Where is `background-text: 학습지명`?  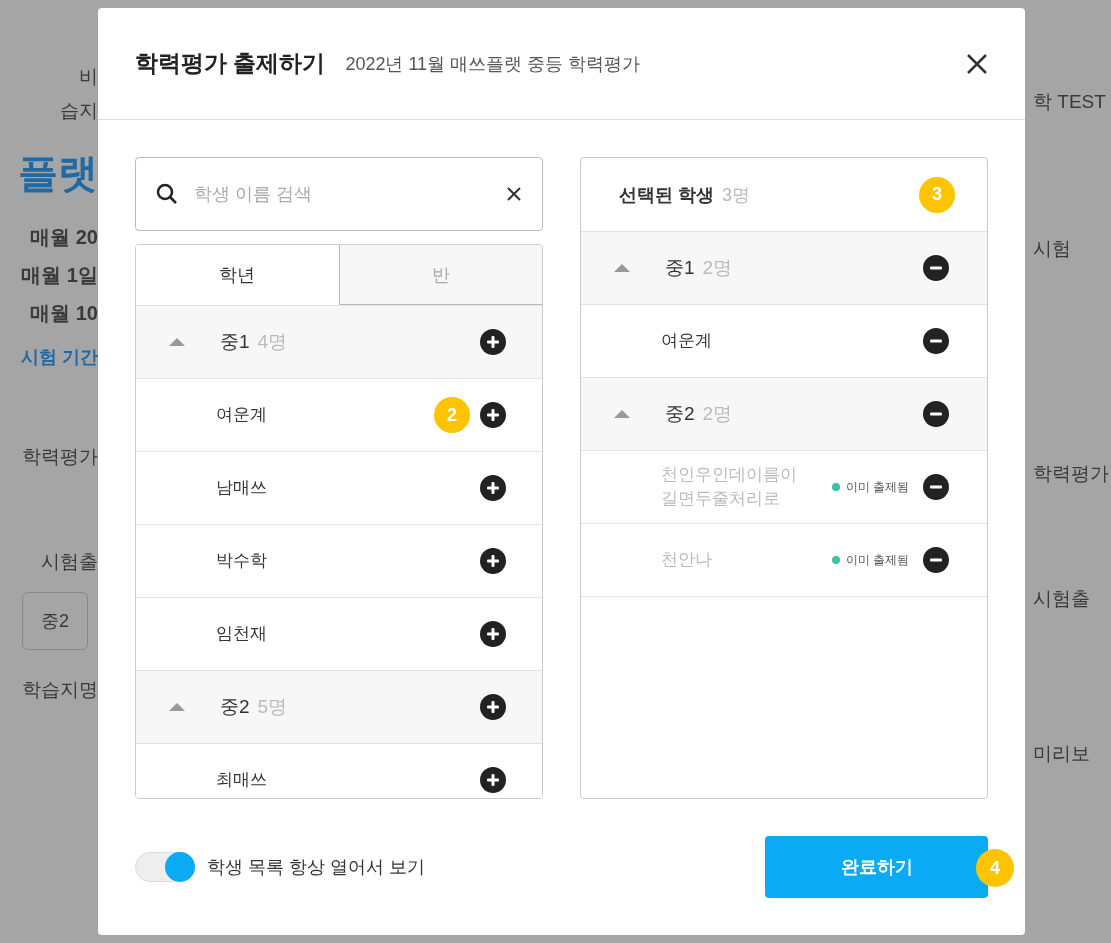
background-text: 학습지명 is located at coordinates (60, 690).